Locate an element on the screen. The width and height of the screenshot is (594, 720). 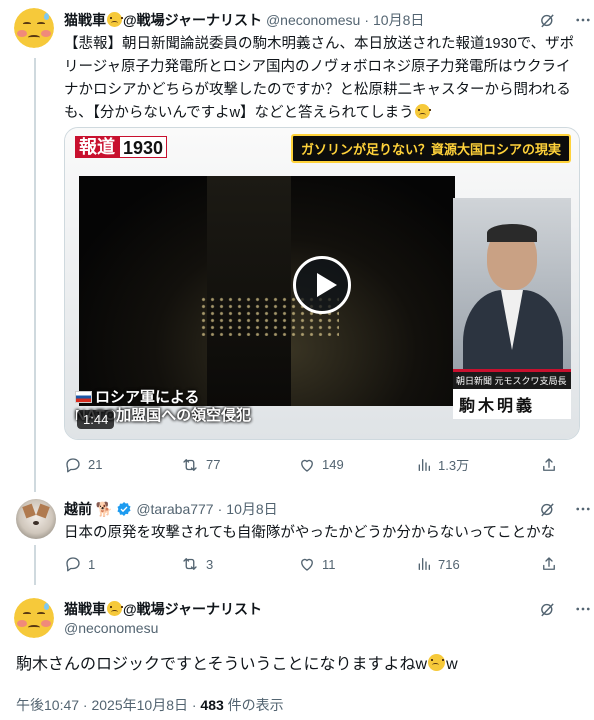
post-timestamp: 午後10:47 · 2025年10月8日 · is located at coordinates (108, 705).